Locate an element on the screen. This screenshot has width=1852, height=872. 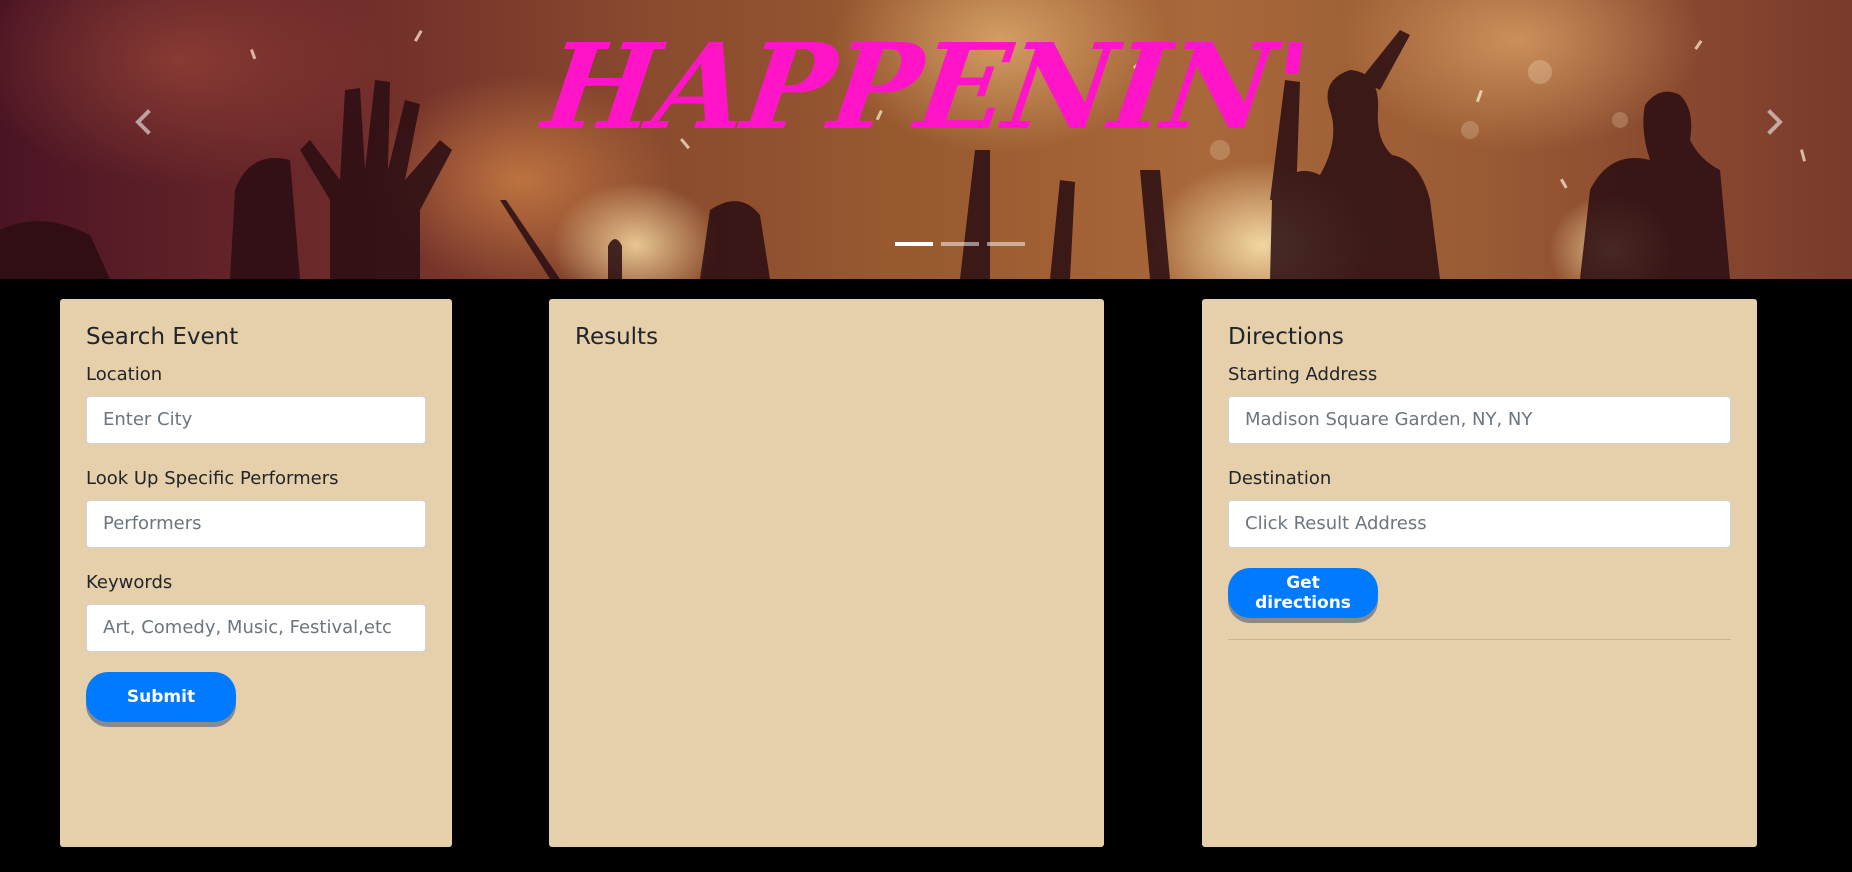
results-heading: Results is located at coordinates (617, 337).